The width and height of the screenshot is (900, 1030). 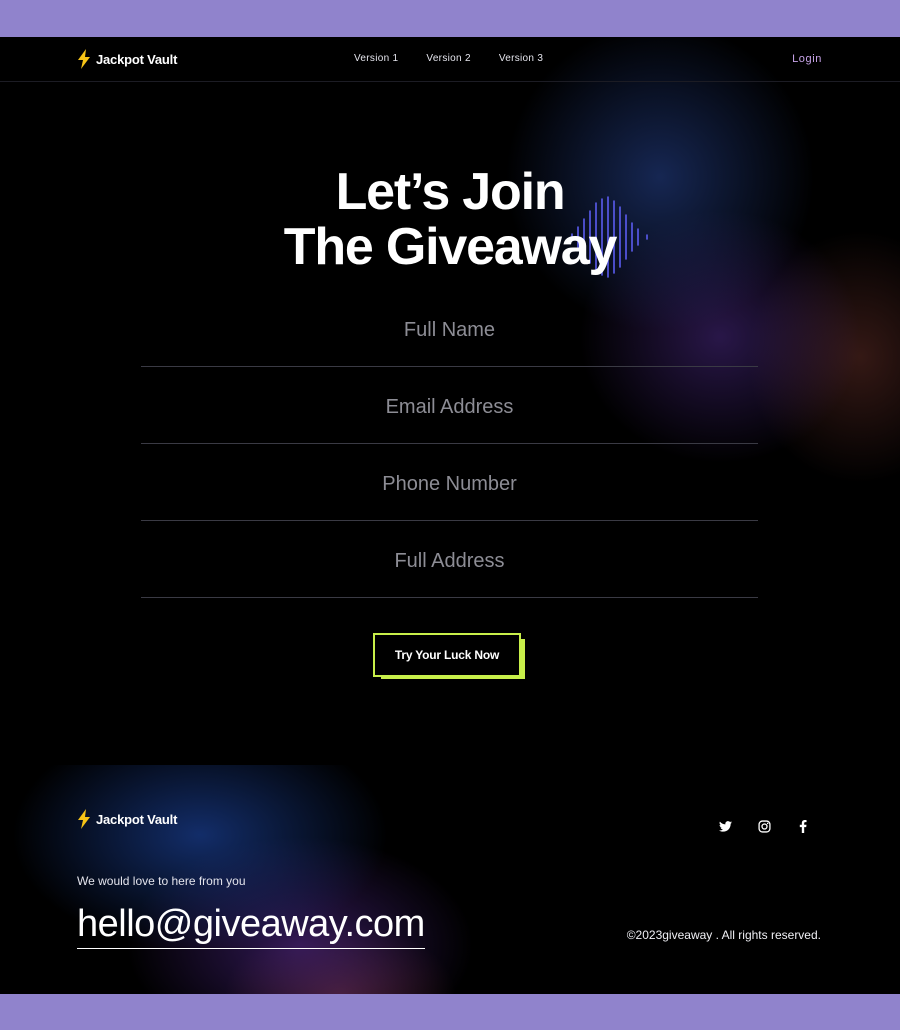 I want to click on contact-email-link: hello@giveaway.com, so click(x=251, y=925).